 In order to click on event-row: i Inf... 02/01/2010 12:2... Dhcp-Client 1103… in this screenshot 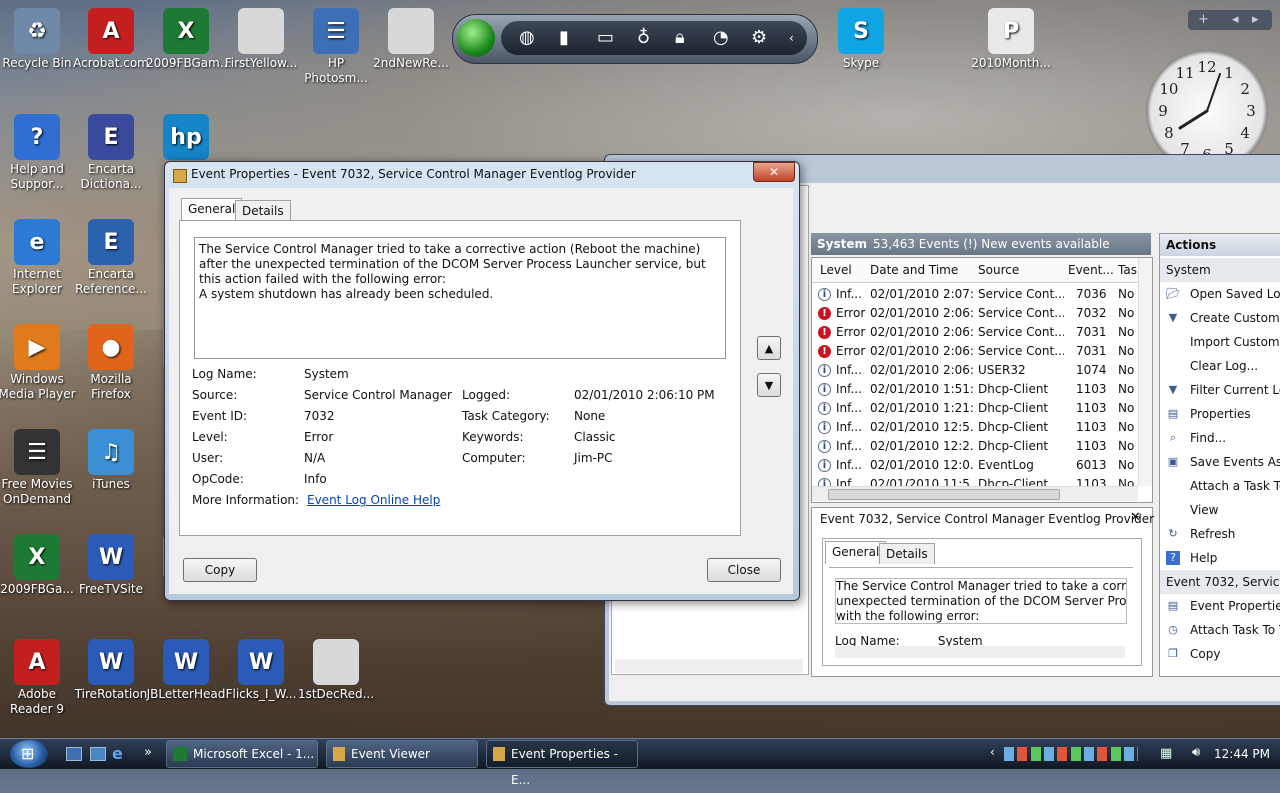, I will do `click(973, 446)`.